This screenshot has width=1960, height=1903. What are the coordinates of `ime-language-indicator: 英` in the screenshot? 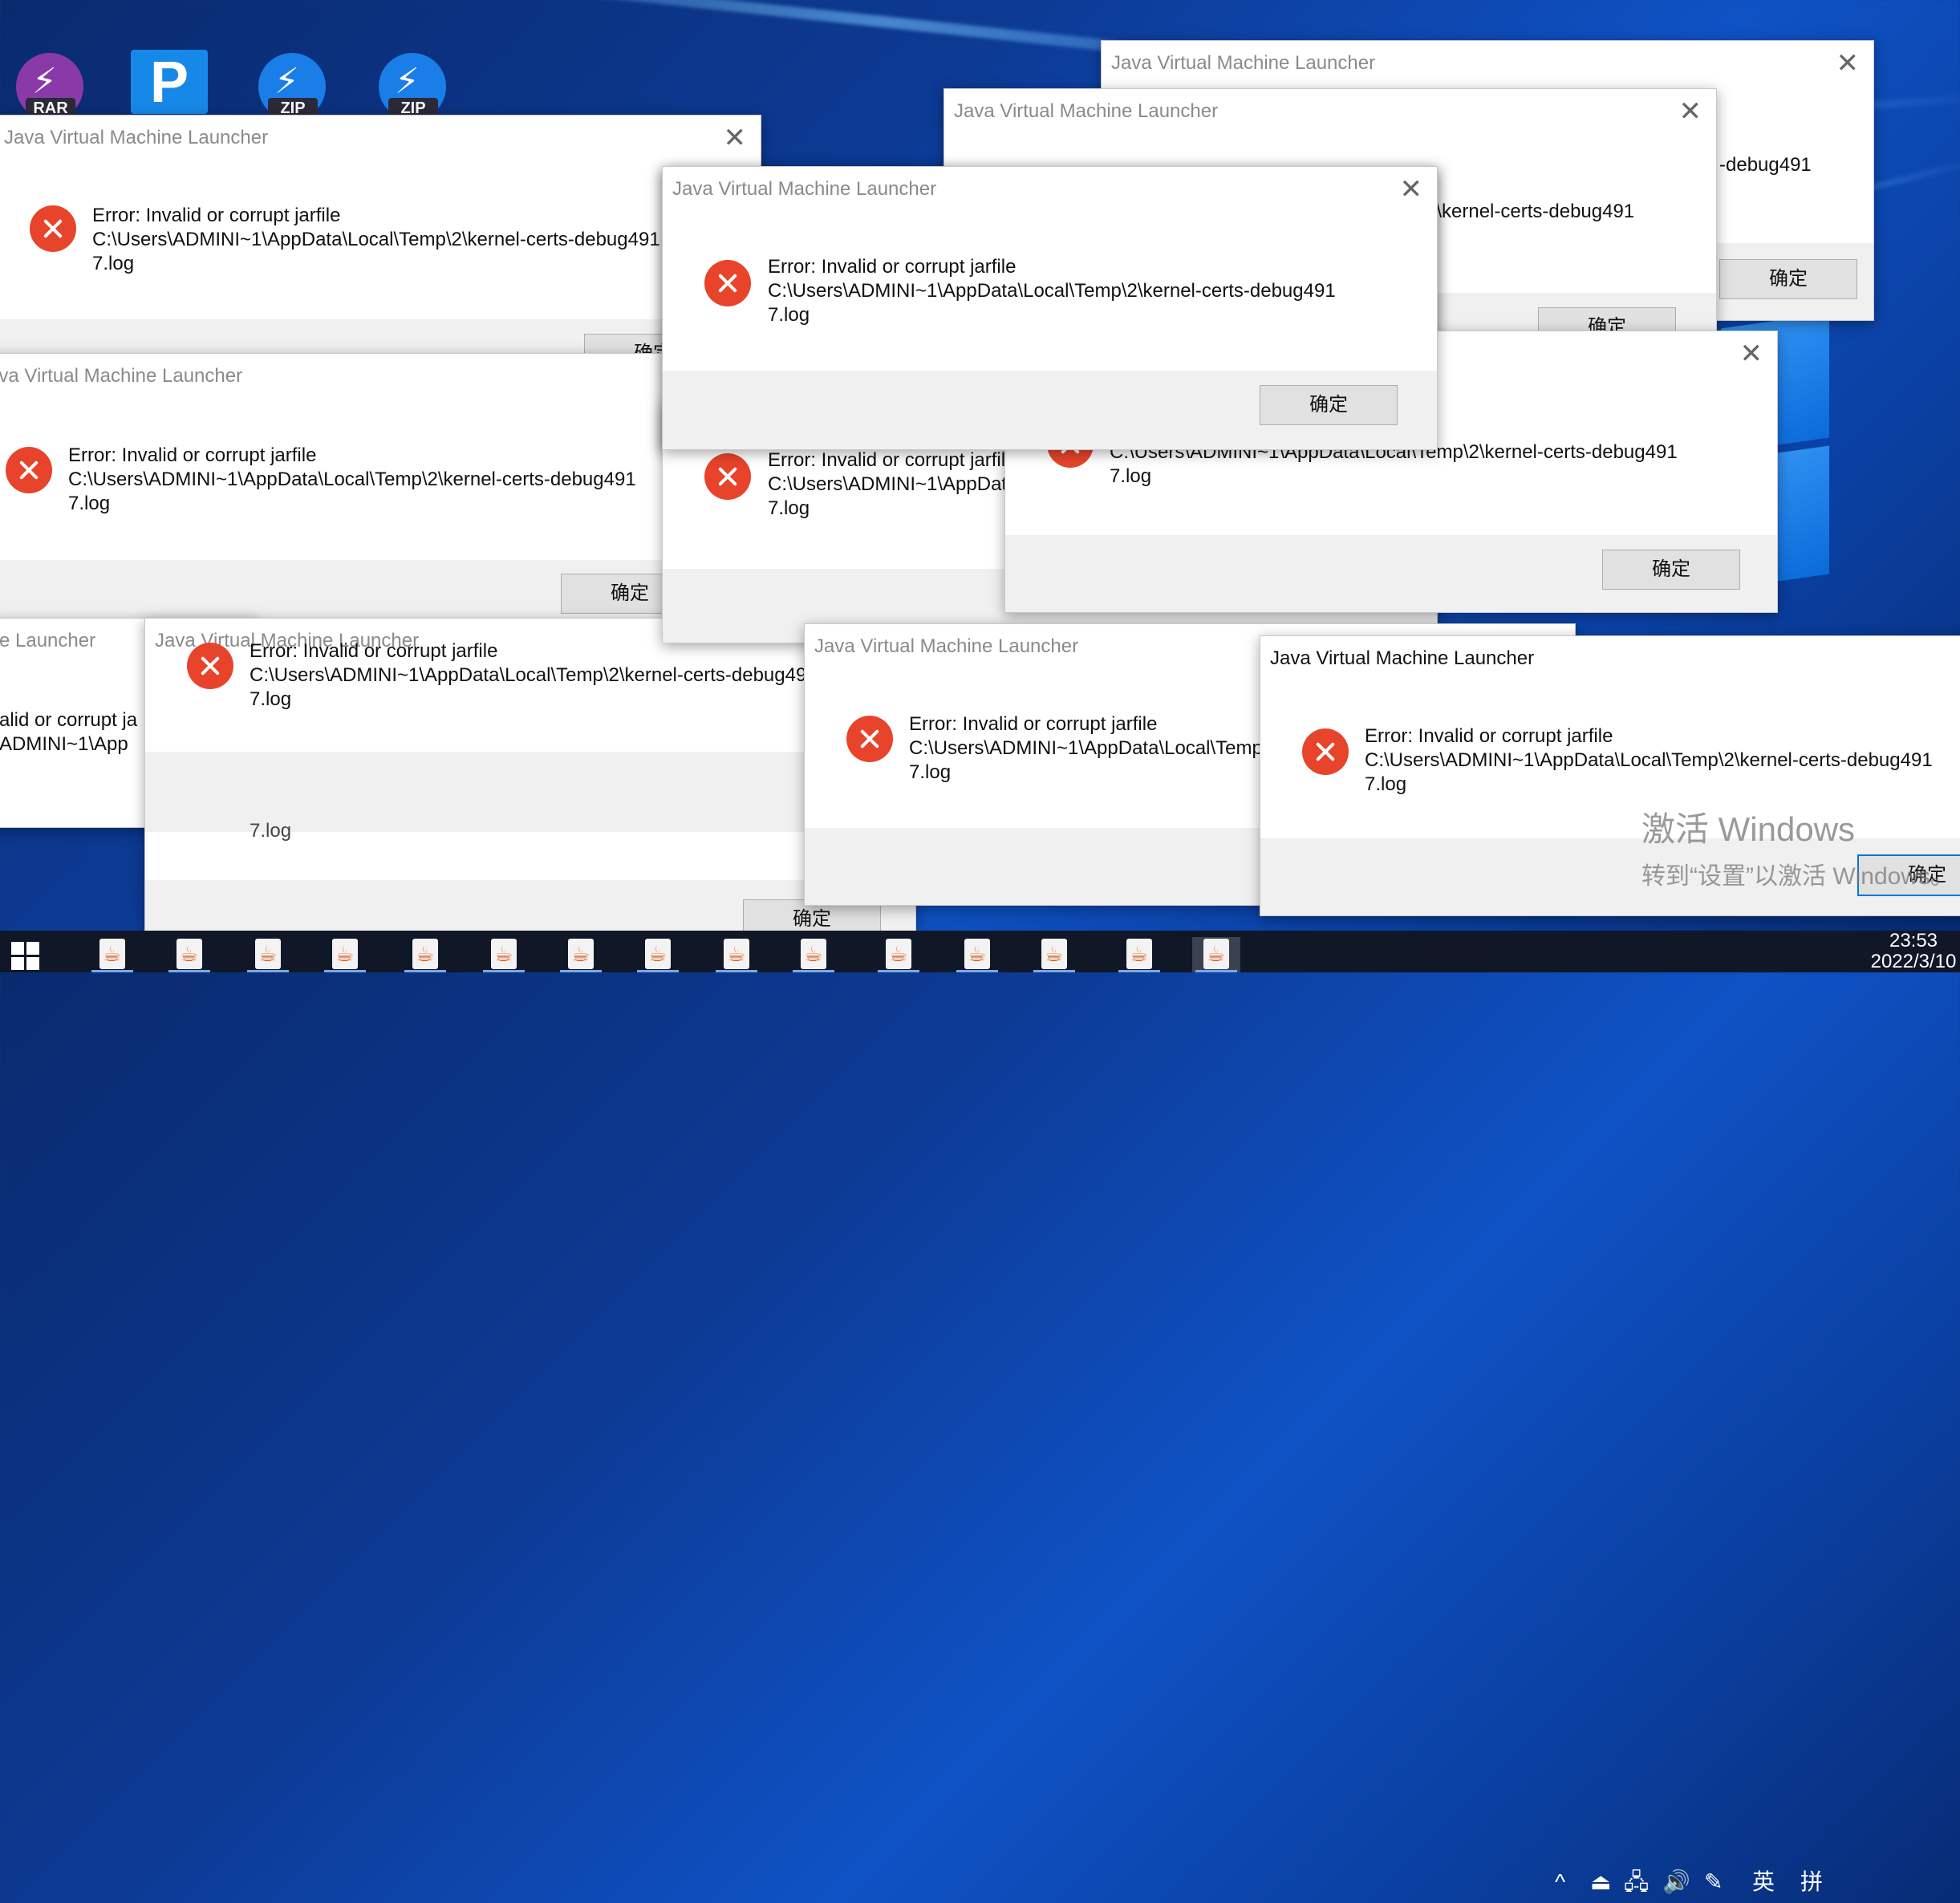 It's located at (1763, 1882).